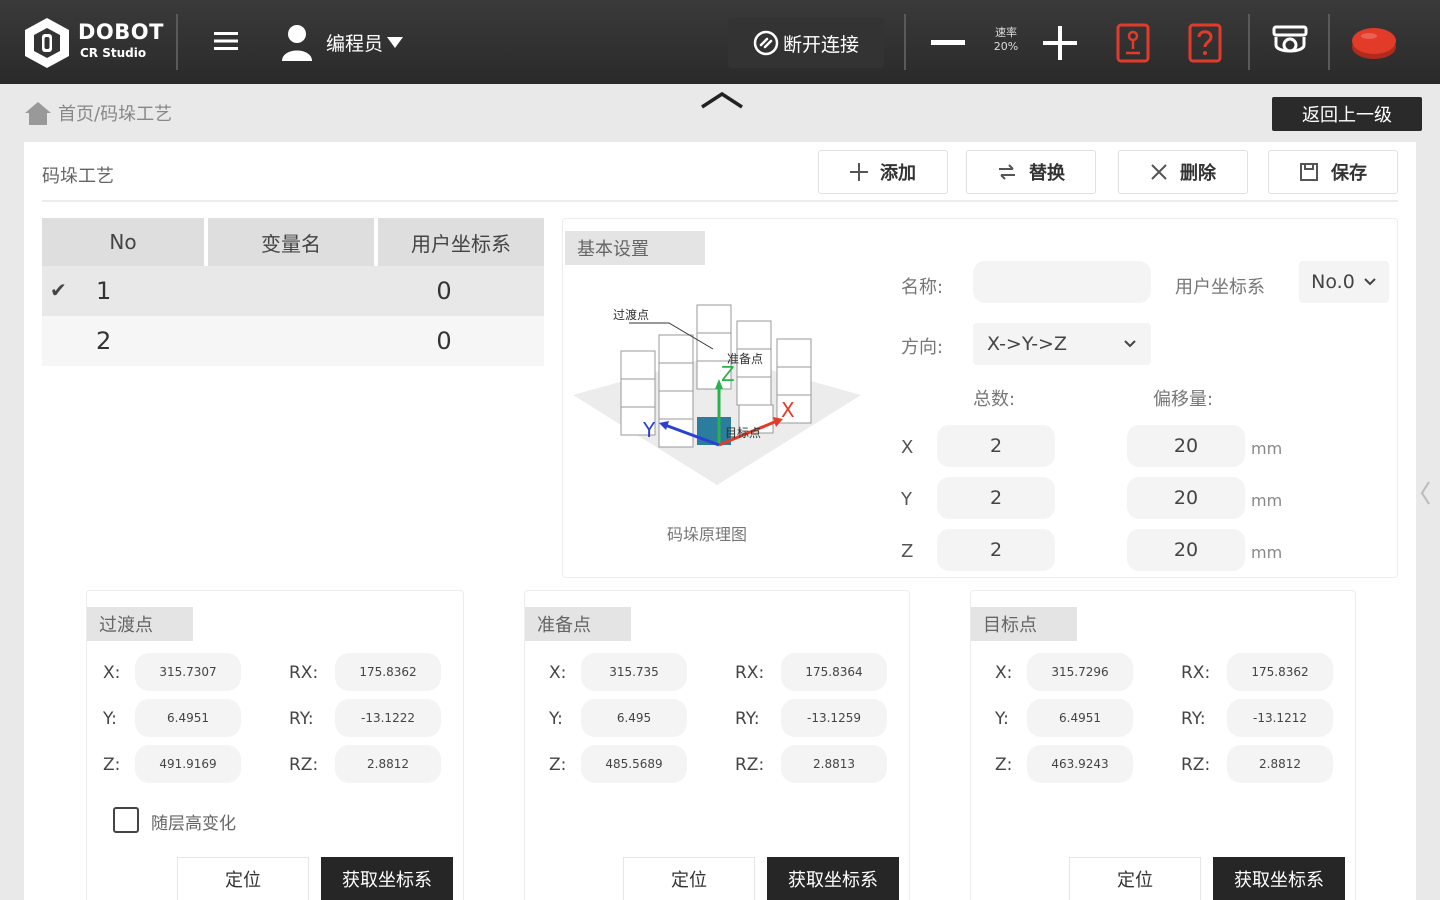 The height and width of the screenshot is (900, 1440). Describe the element at coordinates (1267, 552) in the screenshot. I see `z-unit: mm` at that location.